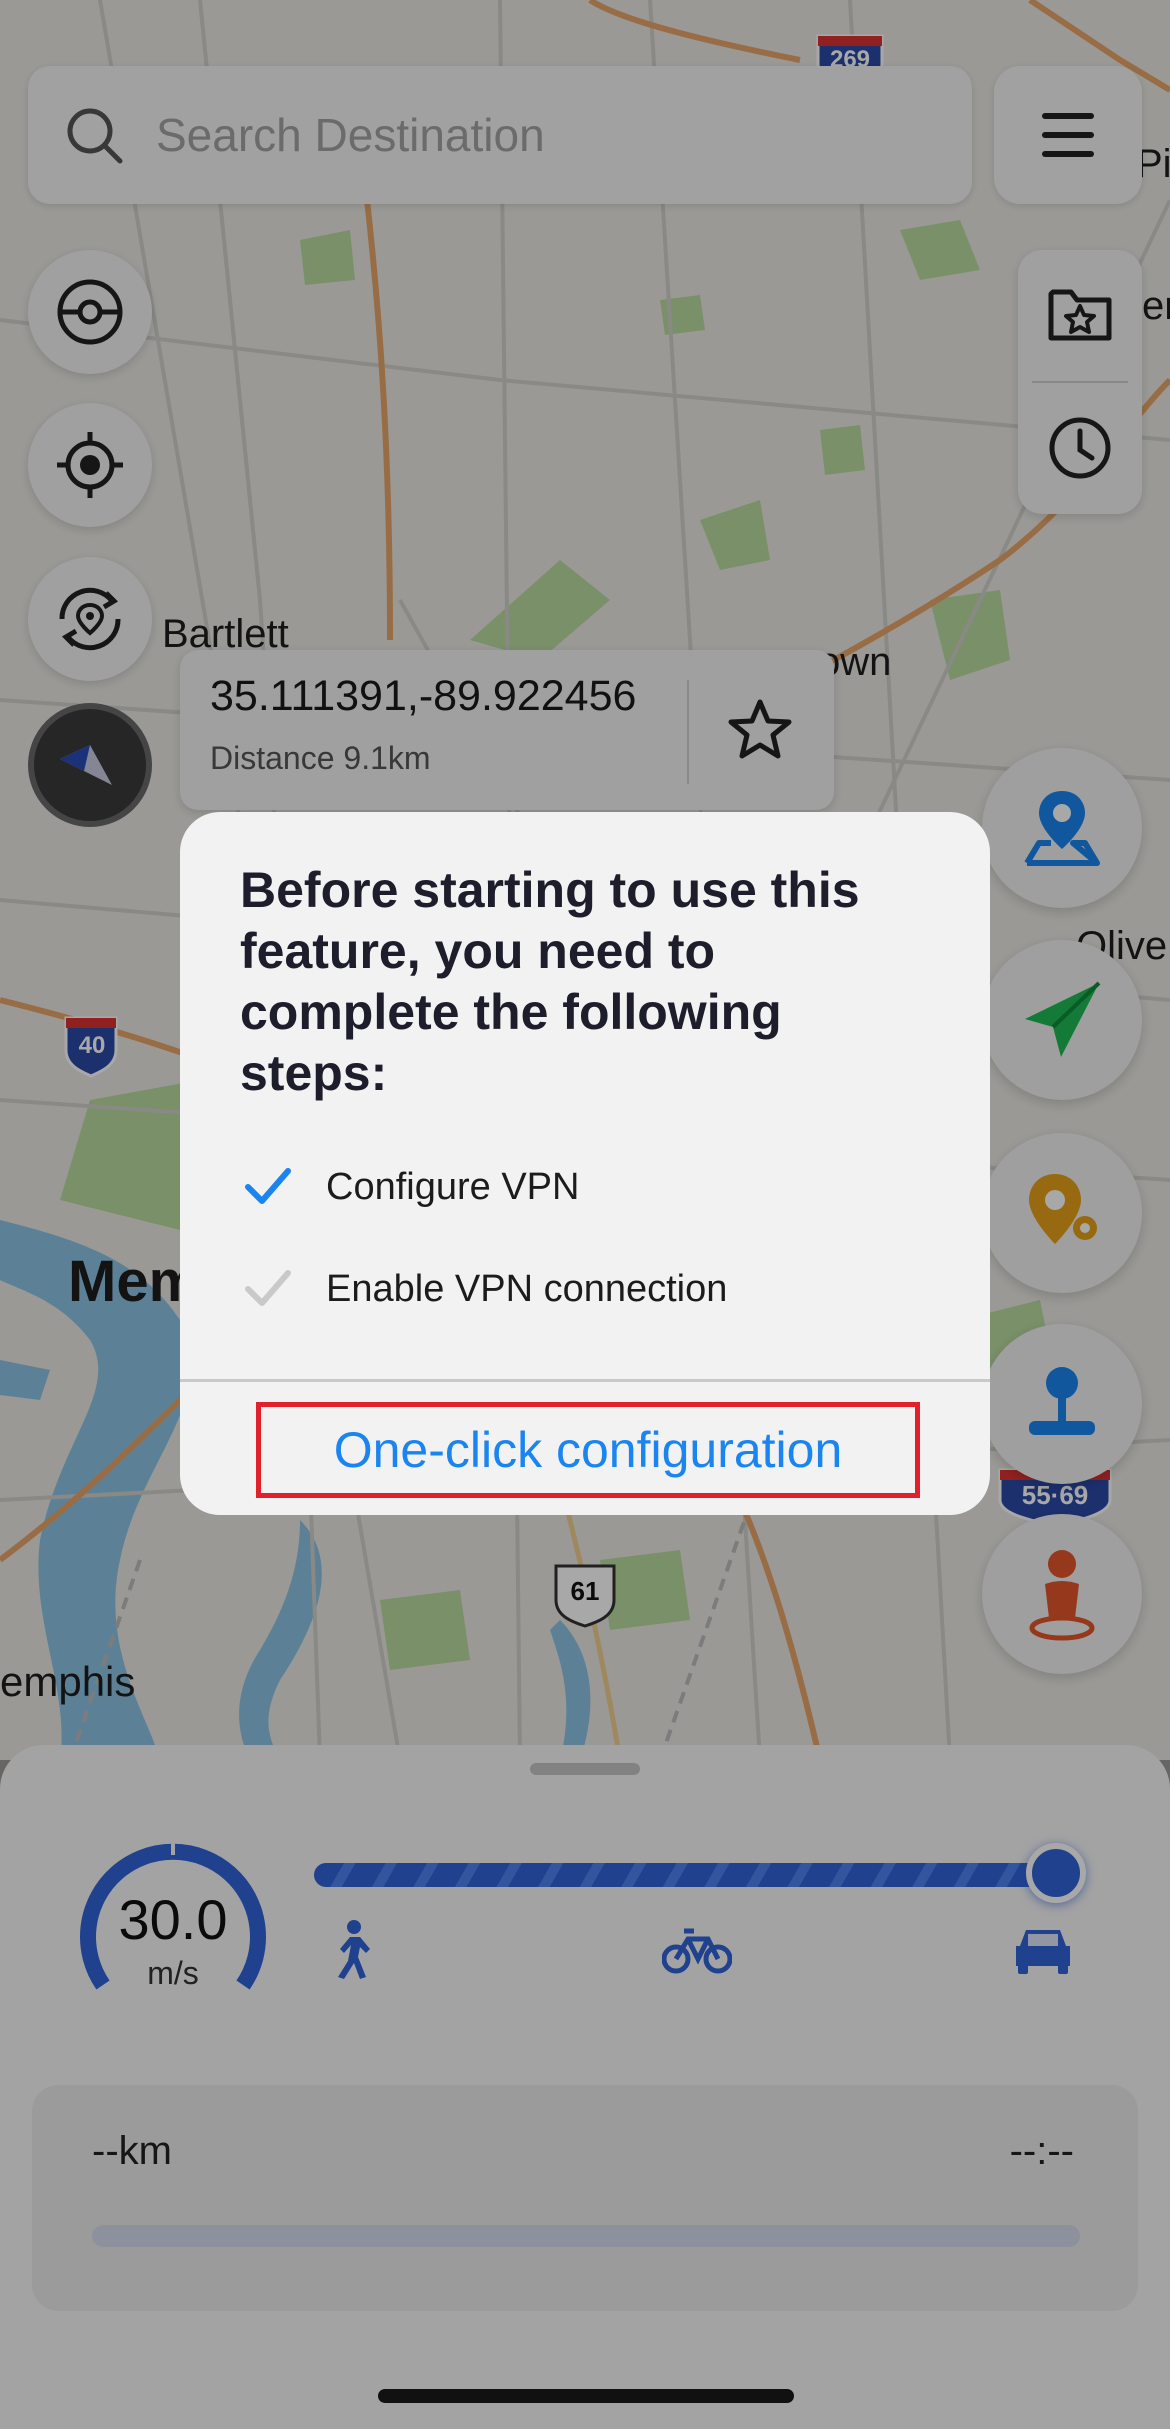 This screenshot has width=1170, height=2429. What do you see at coordinates (527, 1288) in the screenshot?
I see `step-label: Enable VPN connection` at bounding box center [527, 1288].